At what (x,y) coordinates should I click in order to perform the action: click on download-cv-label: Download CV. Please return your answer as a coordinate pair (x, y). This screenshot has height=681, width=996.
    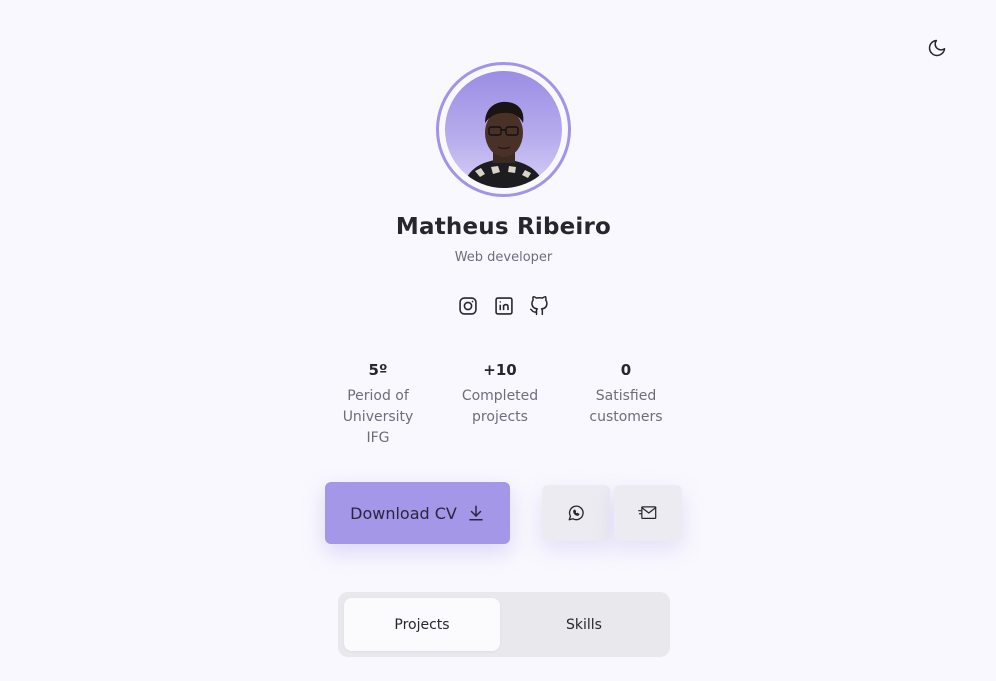
    Looking at the image, I should click on (403, 513).